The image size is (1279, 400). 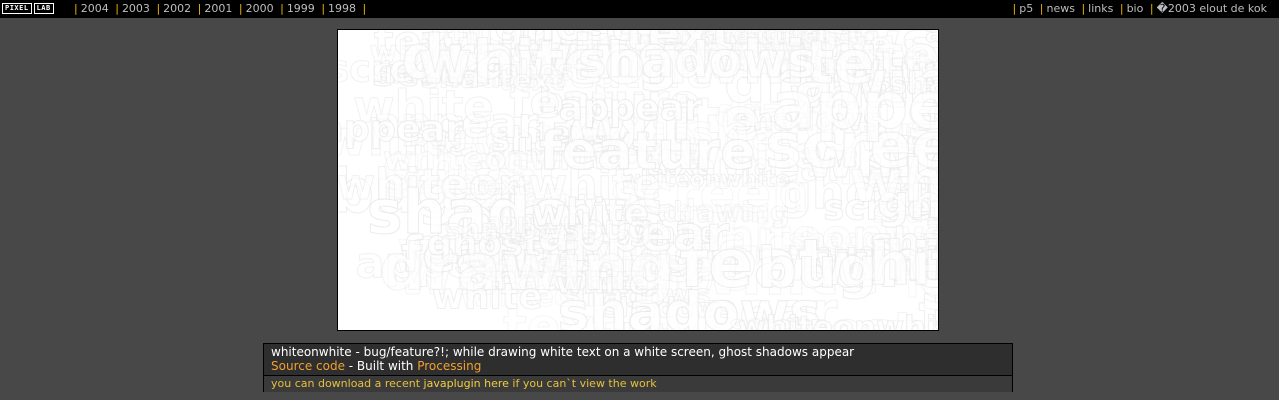 I want to click on nav-news: news, so click(x=1060, y=8).